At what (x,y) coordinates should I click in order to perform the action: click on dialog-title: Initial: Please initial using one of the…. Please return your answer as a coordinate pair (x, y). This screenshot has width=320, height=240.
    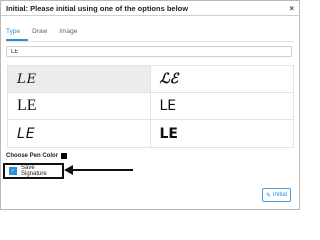
    Looking at the image, I should click on (97, 8).